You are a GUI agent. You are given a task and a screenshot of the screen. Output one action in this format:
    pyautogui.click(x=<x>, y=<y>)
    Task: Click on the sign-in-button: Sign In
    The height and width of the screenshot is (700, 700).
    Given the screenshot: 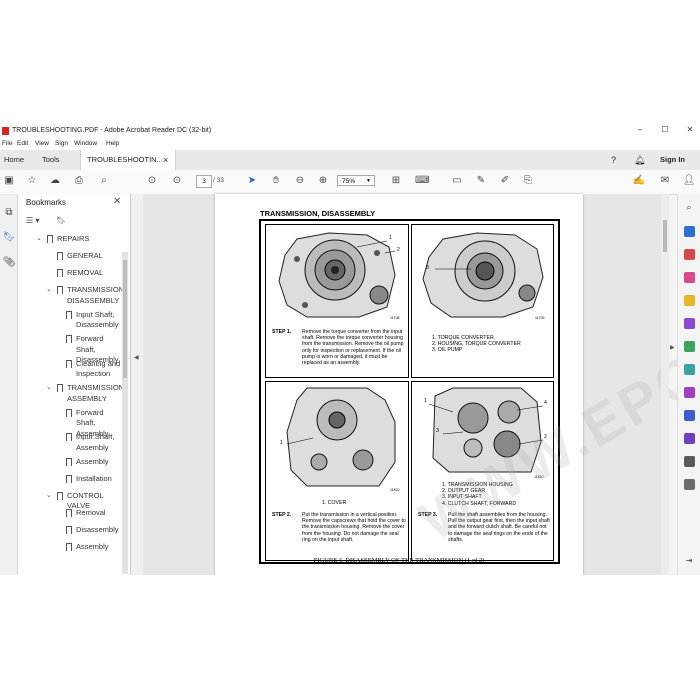 What is the action you would take?
    pyautogui.click(x=672, y=160)
    